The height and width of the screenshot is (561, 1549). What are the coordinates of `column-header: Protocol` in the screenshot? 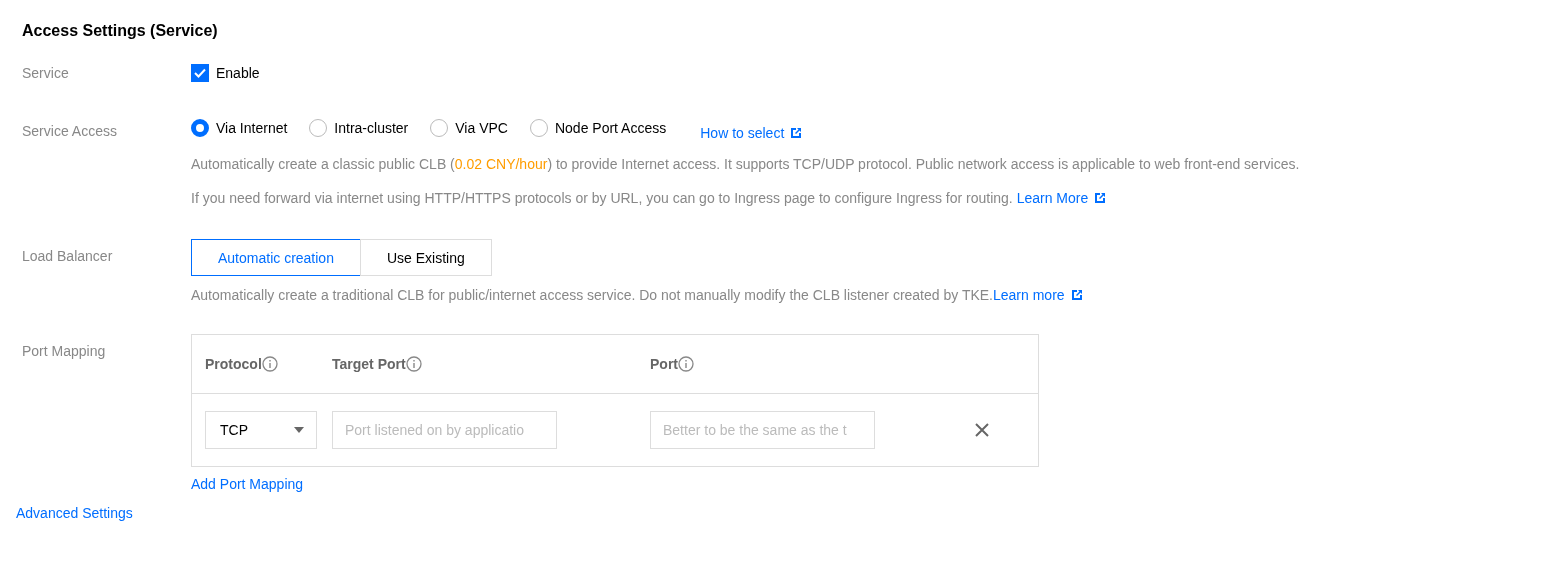 It's located at (233, 364).